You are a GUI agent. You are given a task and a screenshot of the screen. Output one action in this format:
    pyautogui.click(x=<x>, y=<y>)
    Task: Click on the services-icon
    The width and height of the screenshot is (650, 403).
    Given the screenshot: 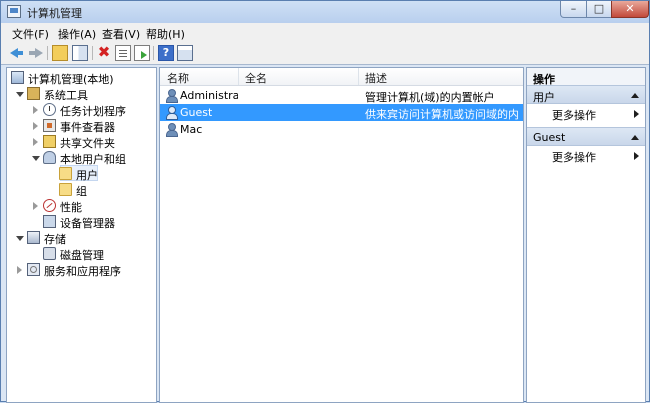 What is the action you would take?
    pyautogui.click(x=33, y=269)
    